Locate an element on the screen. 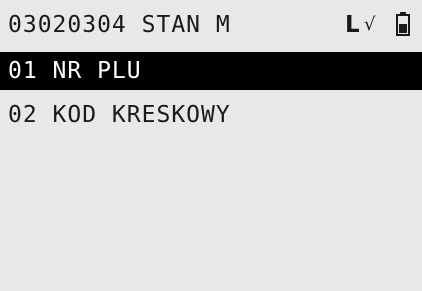 This screenshot has width=422, height=291. menu-item-kod-kreskowy: 02 KOD KRESKOWY is located at coordinates (211, 115).